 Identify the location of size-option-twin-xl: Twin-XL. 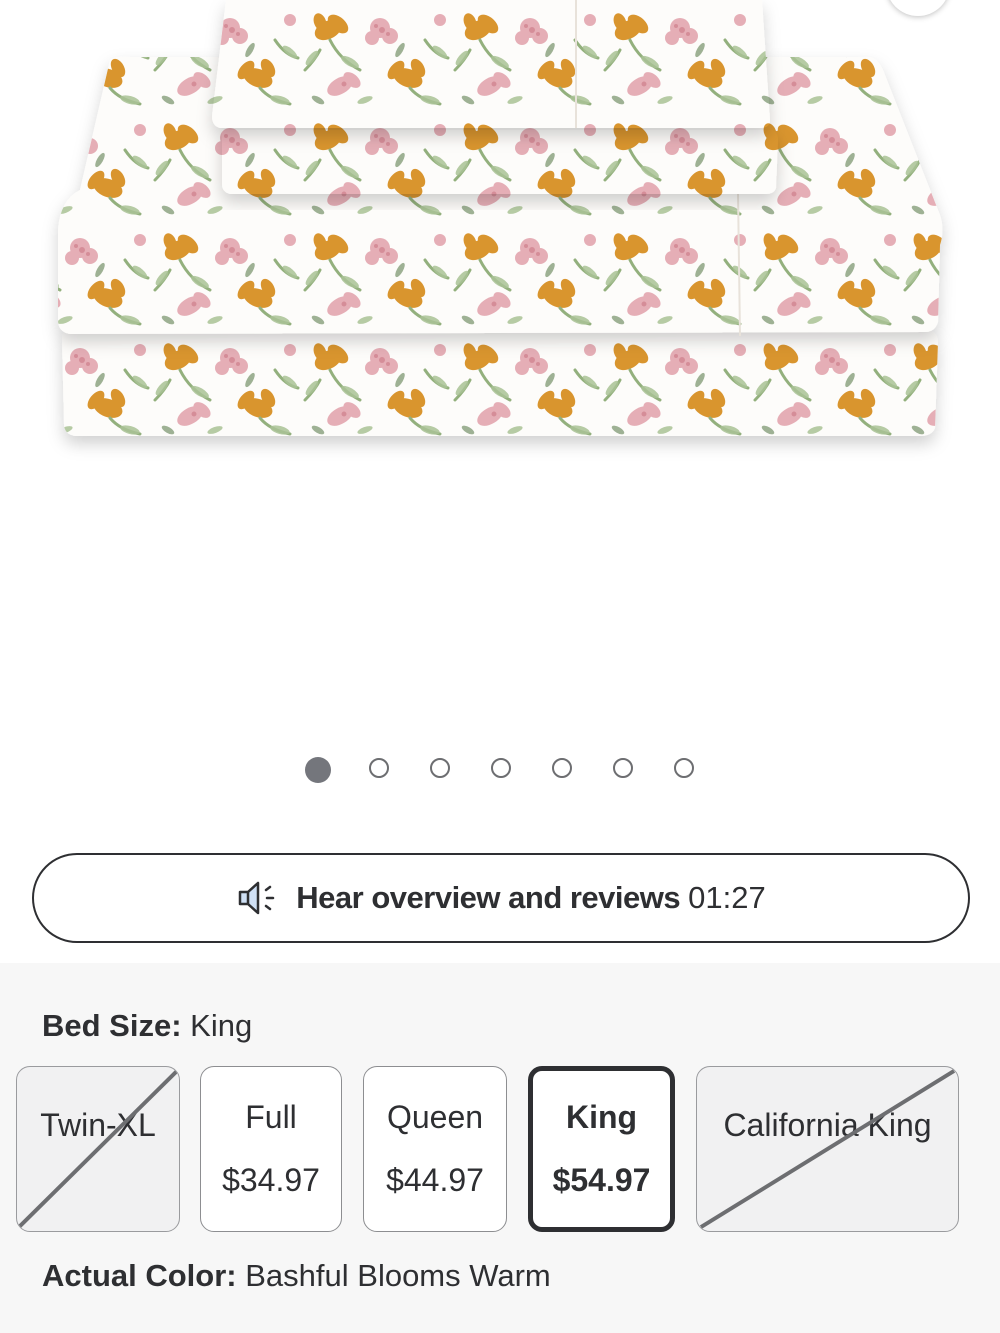
(98, 1149).